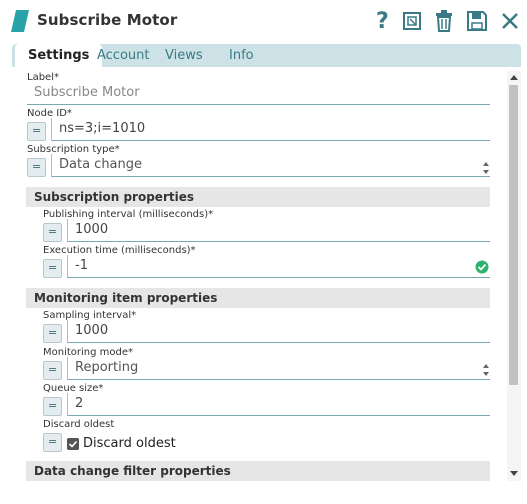 The height and width of the screenshot is (504, 527). What do you see at coordinates (123, 55) in the screenshot?
I see `tab-account: Account` at bounding box center [123, 55].